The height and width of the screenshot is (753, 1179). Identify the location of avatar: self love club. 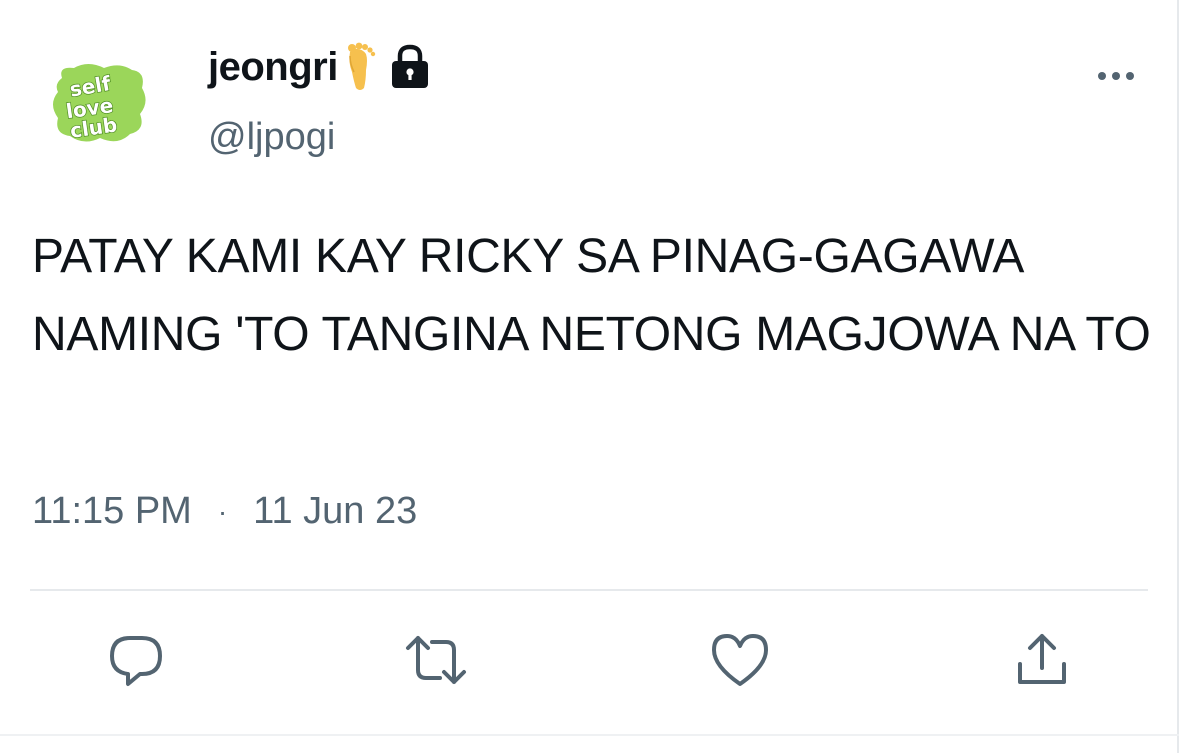
(100, 103).